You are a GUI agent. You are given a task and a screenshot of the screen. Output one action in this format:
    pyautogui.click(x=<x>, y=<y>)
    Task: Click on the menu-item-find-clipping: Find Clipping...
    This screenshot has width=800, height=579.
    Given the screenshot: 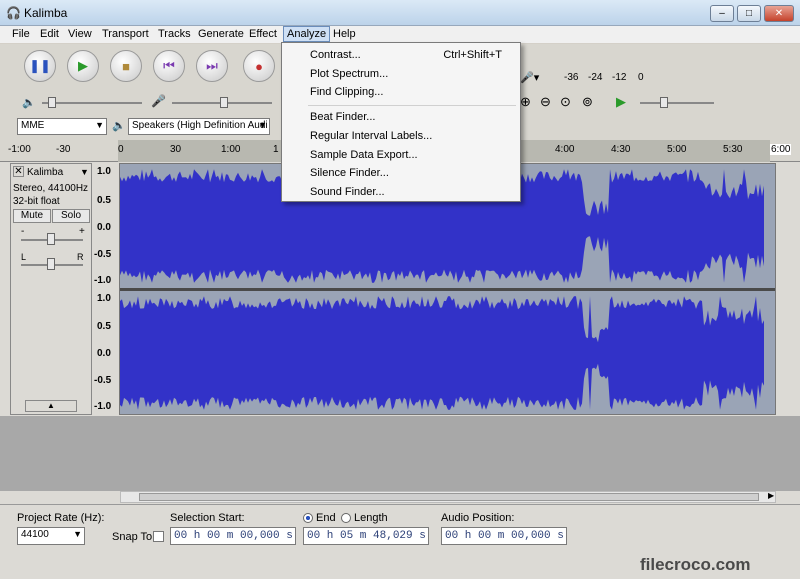 What is the action you would take?
    pyautogui.click(x=346, y=92)
    